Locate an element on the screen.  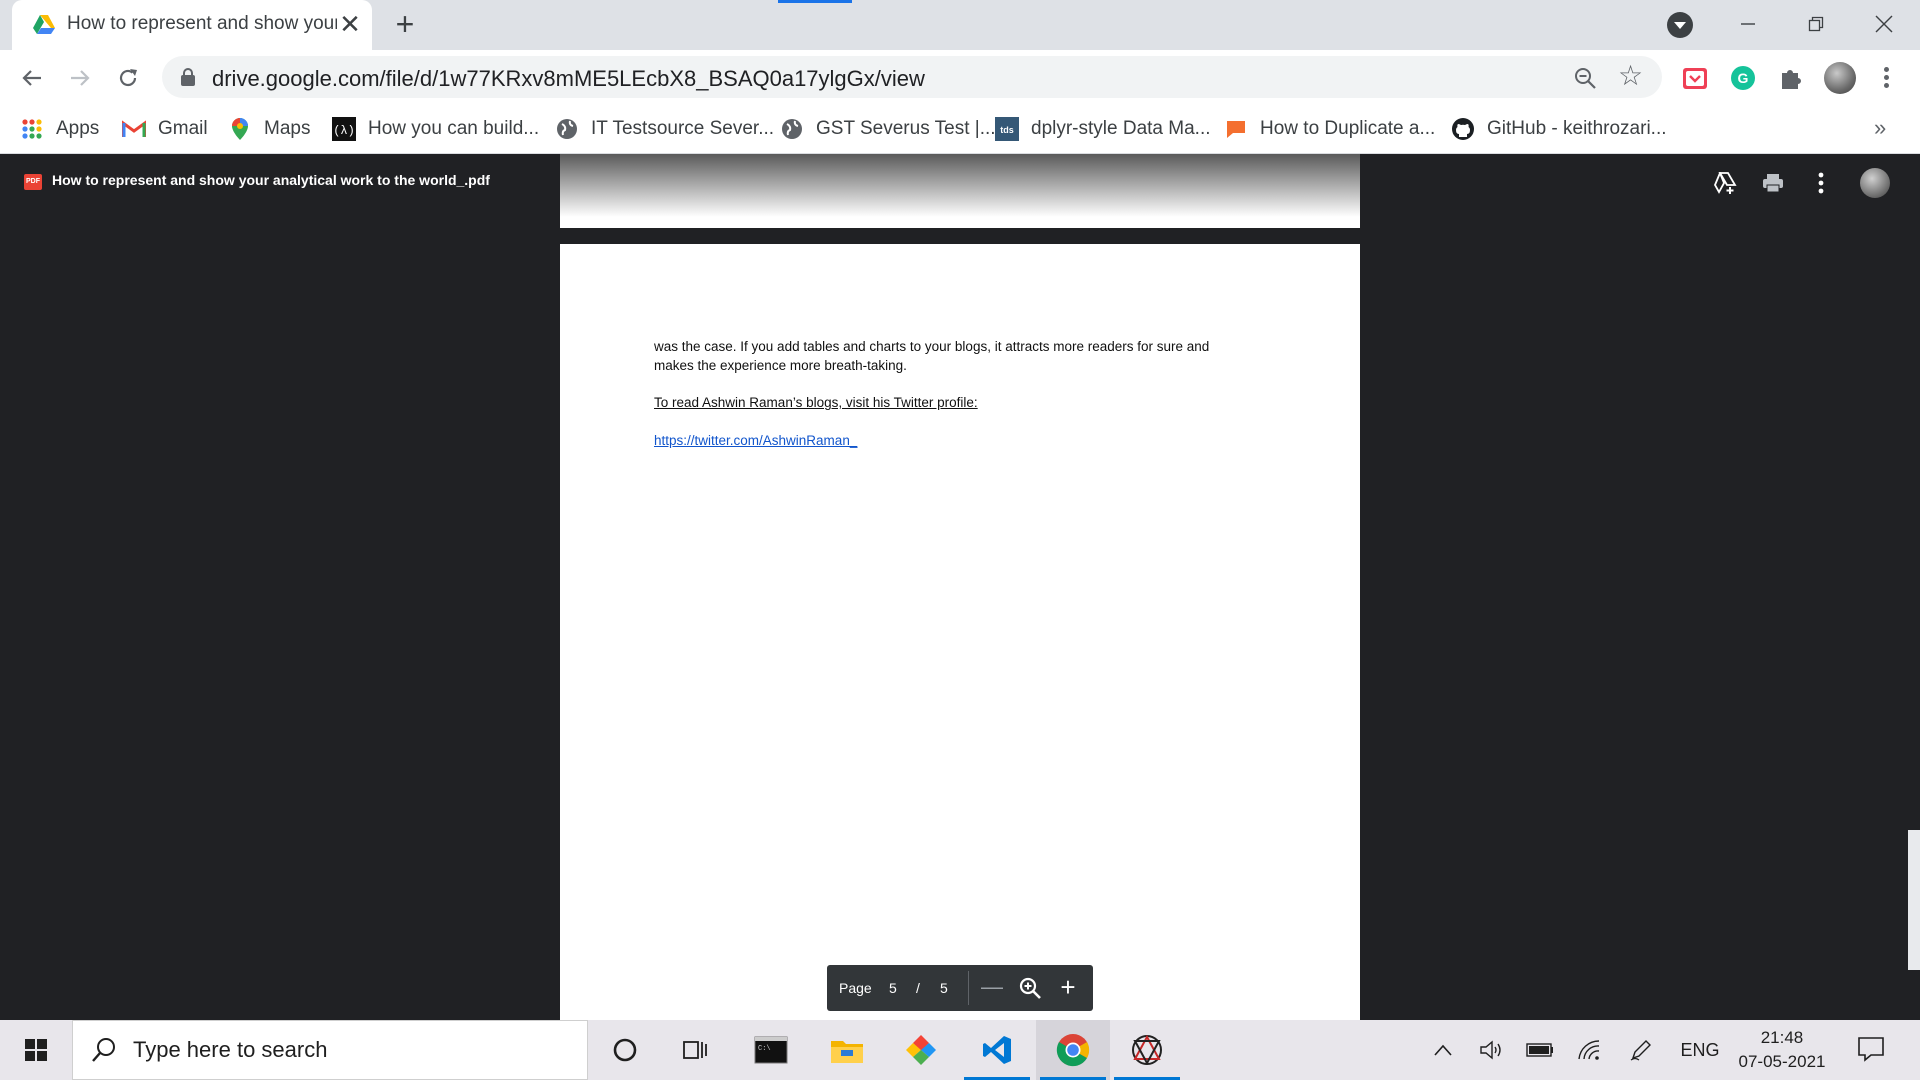
vscode-icon is located at coordinates (997, 1050).